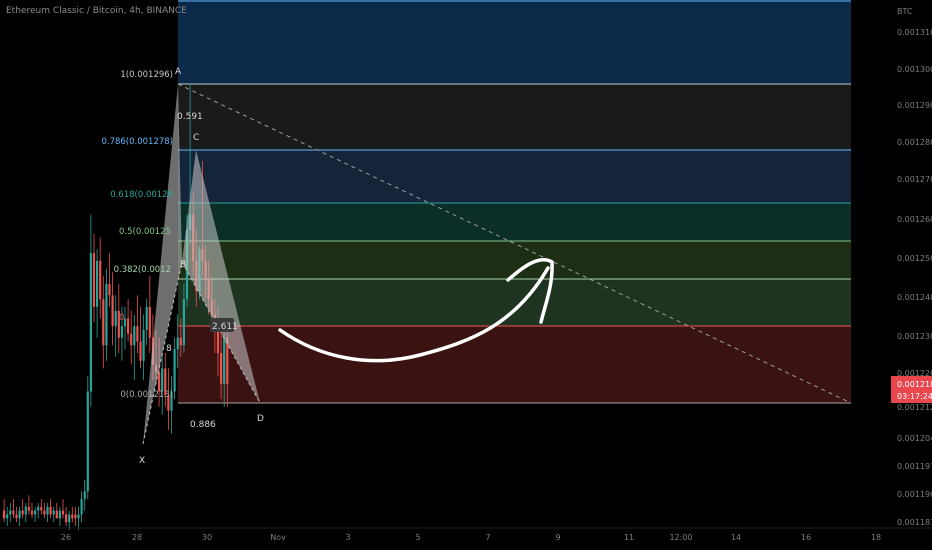 The width and height of the screenshot is (932, 550). Describe the element at coordinates (203, 425) in the screenshot. I see `ratio-xad-label: 0.886` at that location.